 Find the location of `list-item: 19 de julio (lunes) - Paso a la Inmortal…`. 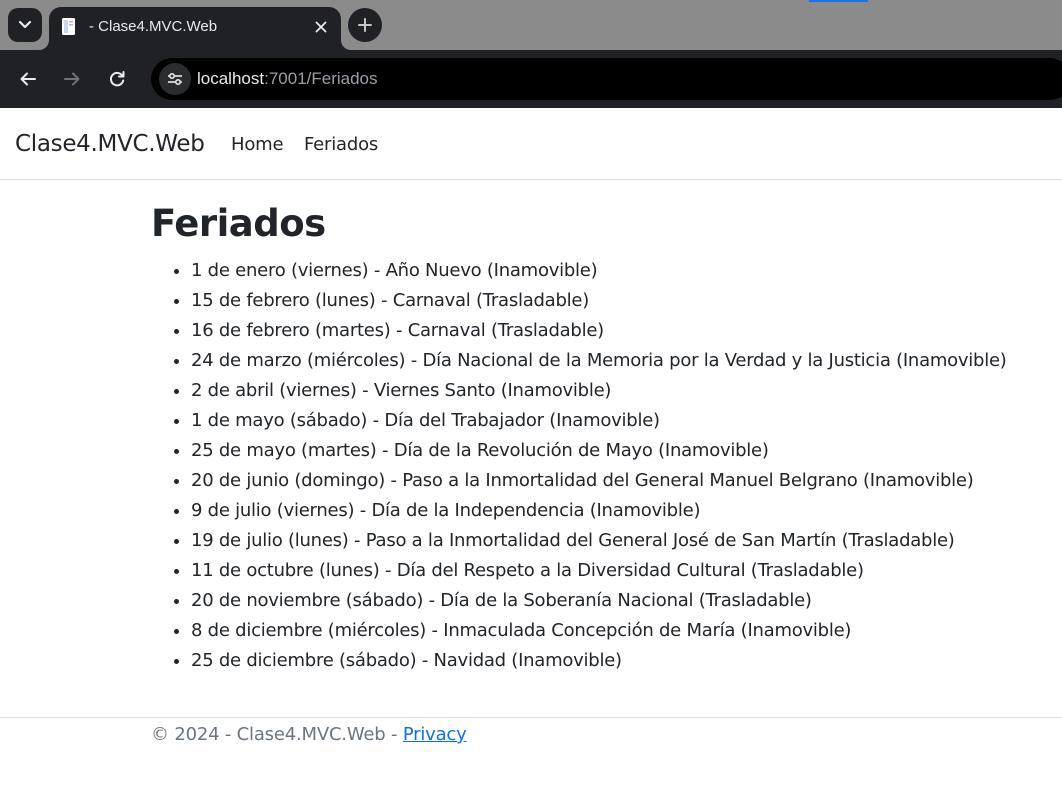

list-item: 19 de julio (lunes) - Paso a la Inmortal… is located at coordinates (621, 541).